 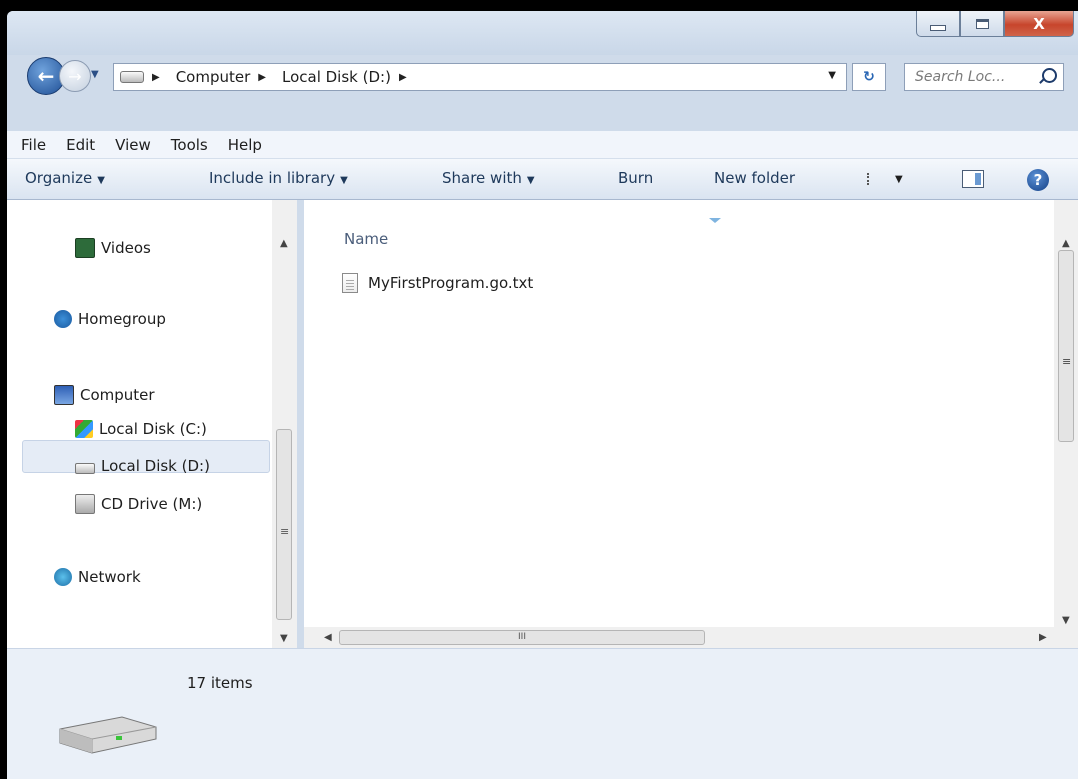 I want to click on scroll-right-icon: ▶, so click(x=1043, y=637).